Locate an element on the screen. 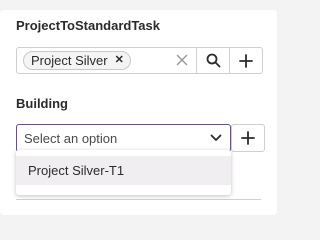 This screenshot has width=320, height=240. building-dropdown: Project Silver-T1 is located at coordinates (123, 172).